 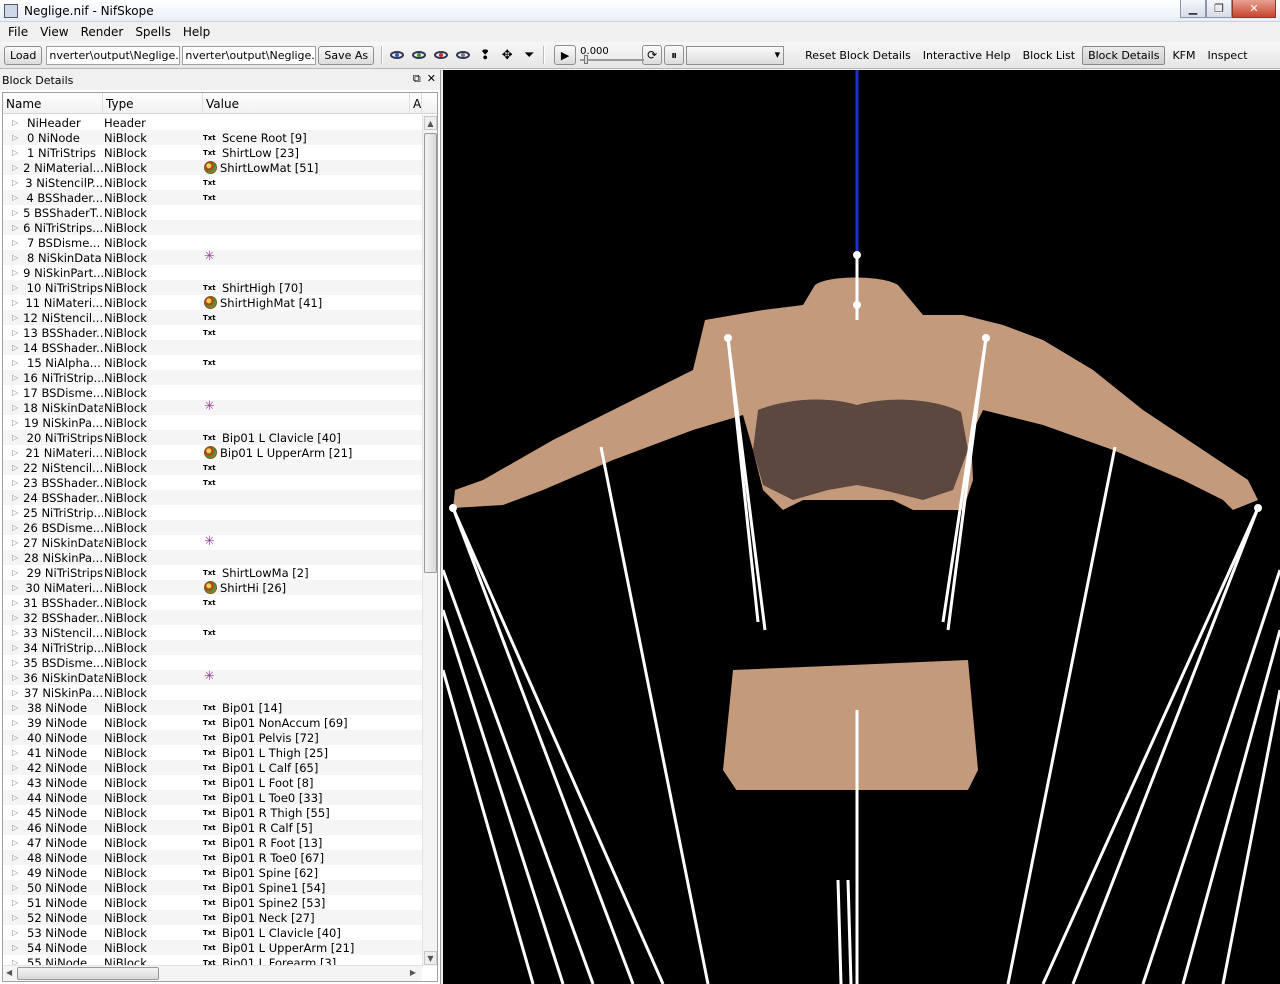 What do you see at coordinates (20, 32) in the screenshot?
I see `menu-file: File` at bounding box center [20, 32].